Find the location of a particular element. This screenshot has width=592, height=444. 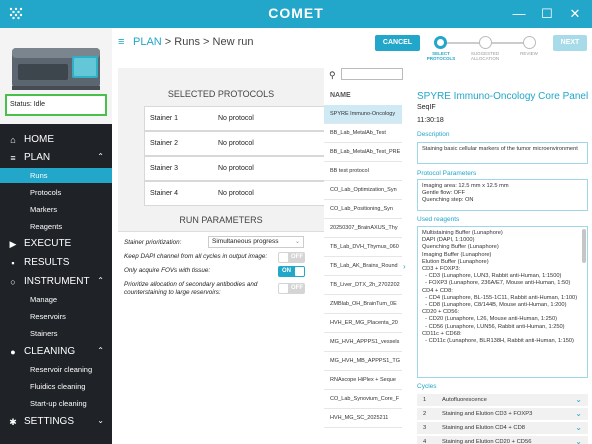

close-button: ✕ is located at coordinates (575, 14).